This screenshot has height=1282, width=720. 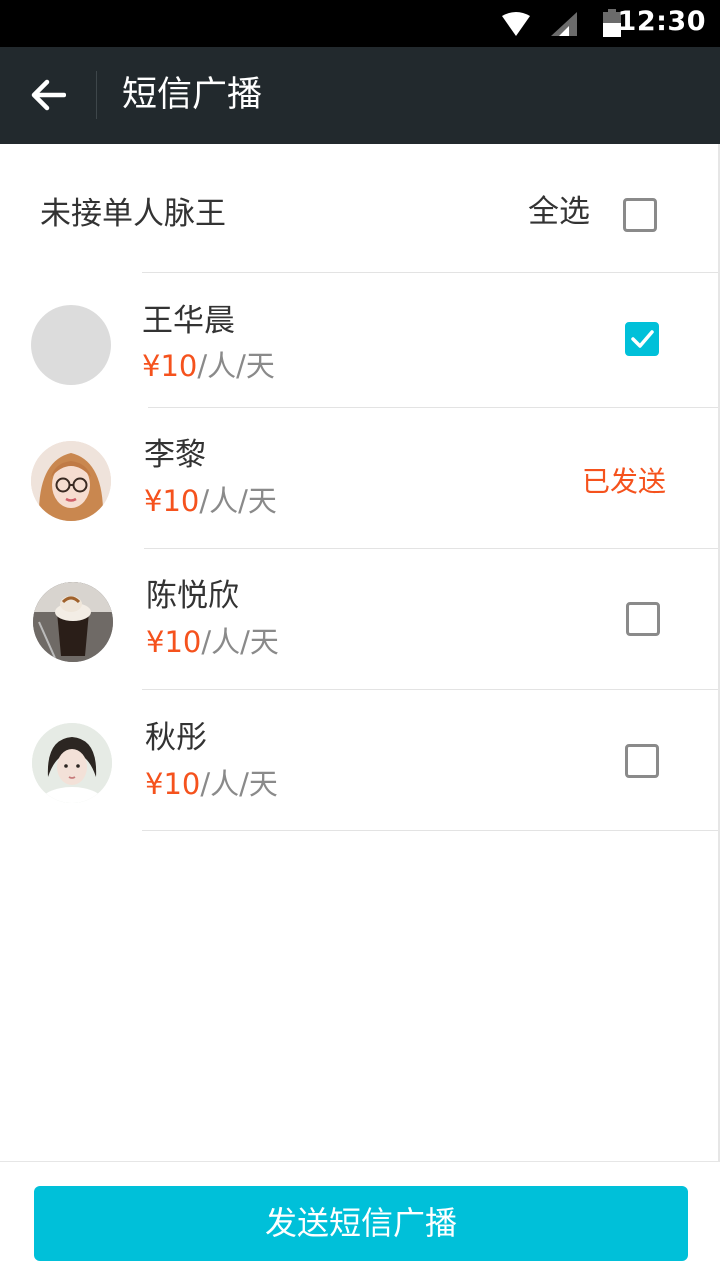 I want to click on back-button, so click(x=48, y=95).